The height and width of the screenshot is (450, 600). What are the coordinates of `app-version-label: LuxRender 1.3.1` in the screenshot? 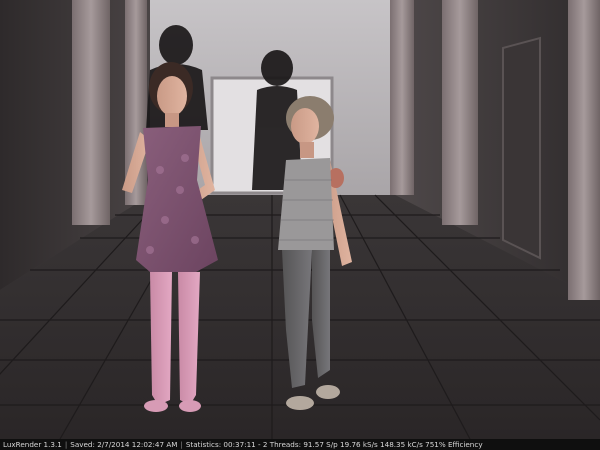 It's located at (32, 444).